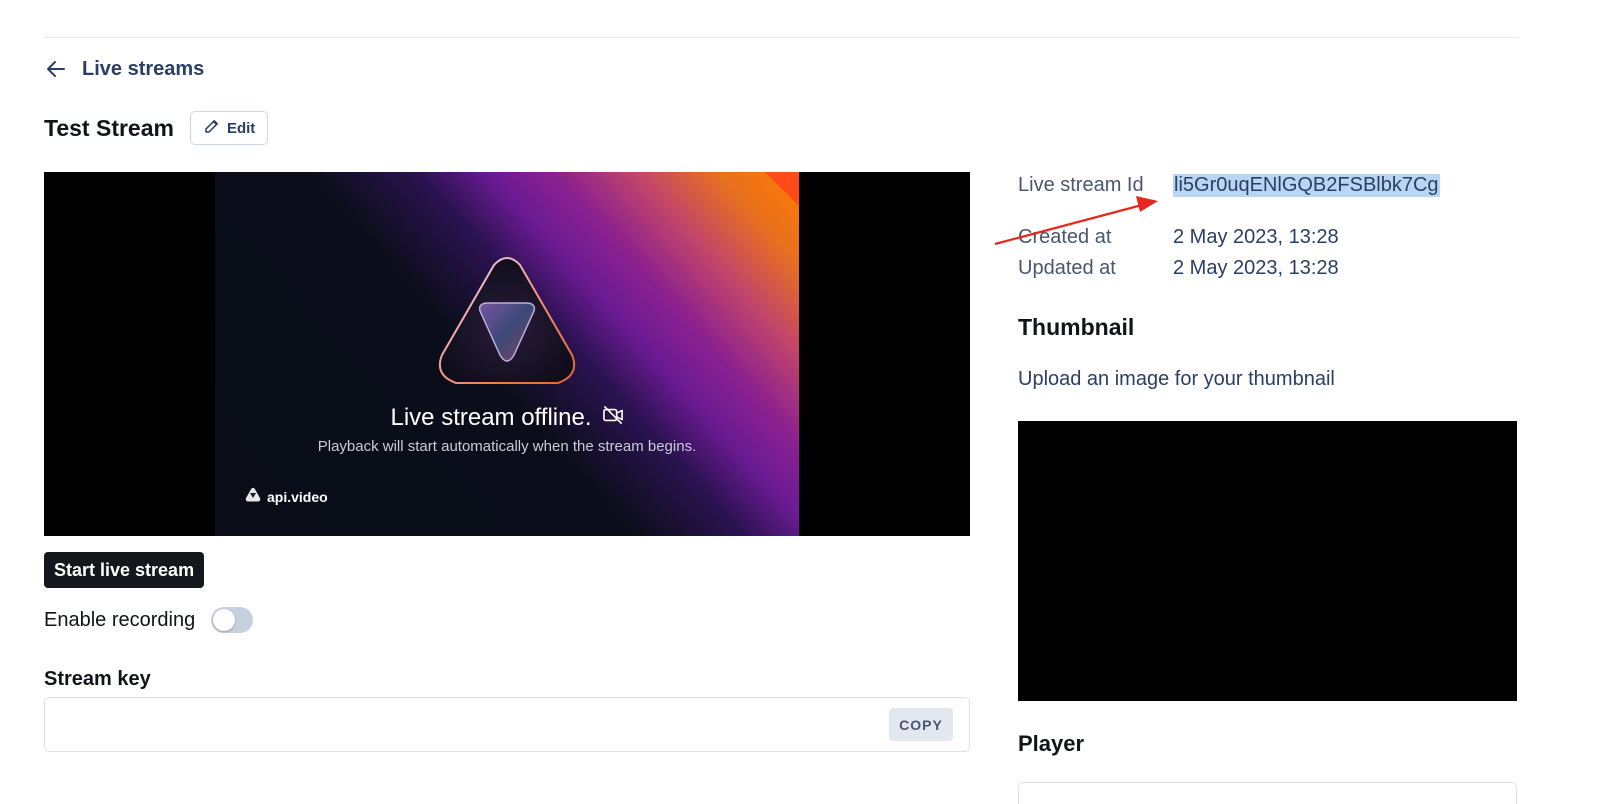 This screenshot has width=1600, height=804. What do you see at coordinates (253, 496) in the screenshot?
I see `brand-logo-icon` at bounding box center [253, 496].